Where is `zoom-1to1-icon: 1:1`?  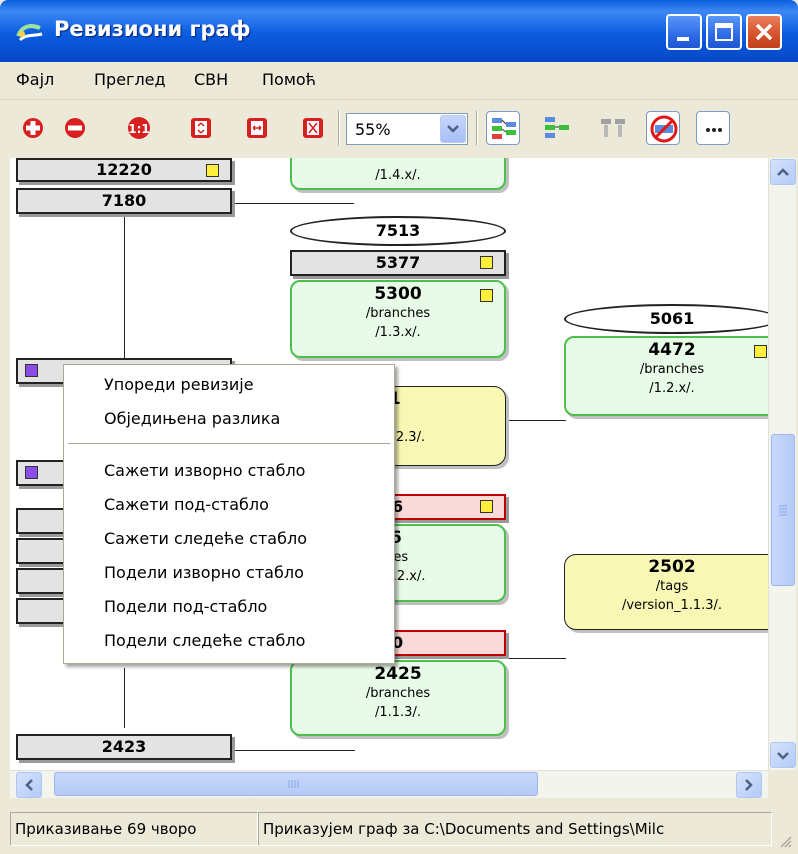
zoom-1to1-icon: 1:1 is located at coordinates (139, 128).